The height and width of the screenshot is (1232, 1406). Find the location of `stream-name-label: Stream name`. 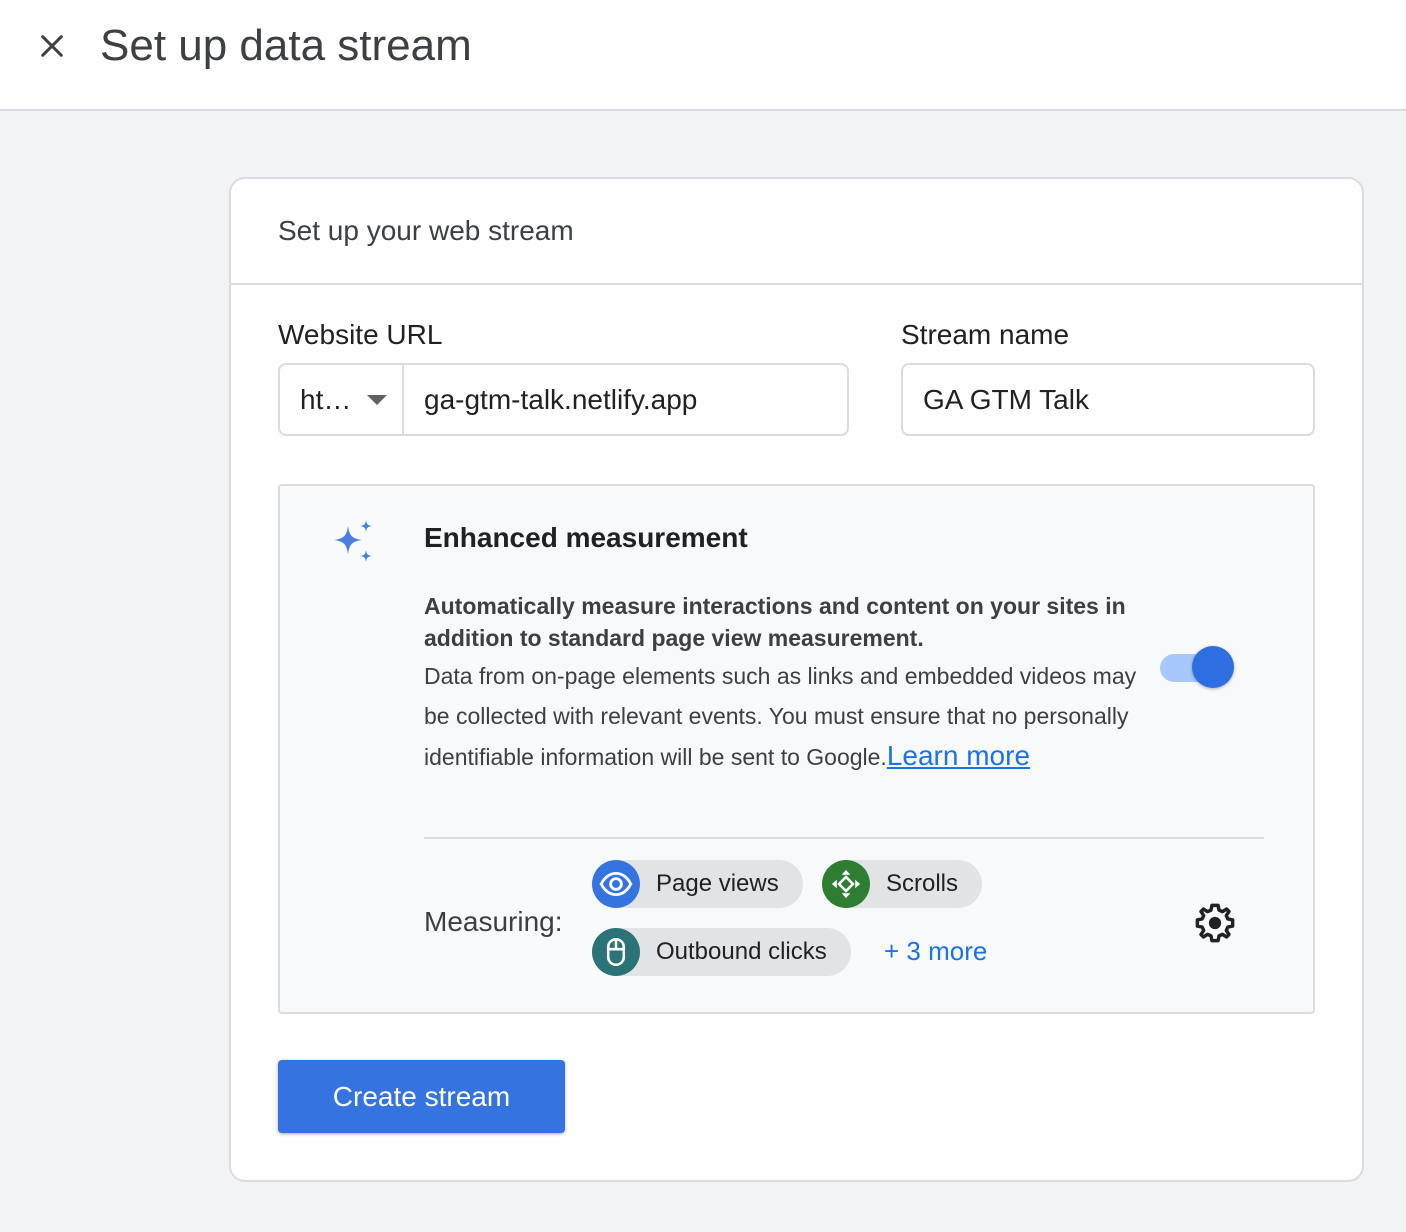

stream-name-label: Stream name is located at coordinates (985, 334).